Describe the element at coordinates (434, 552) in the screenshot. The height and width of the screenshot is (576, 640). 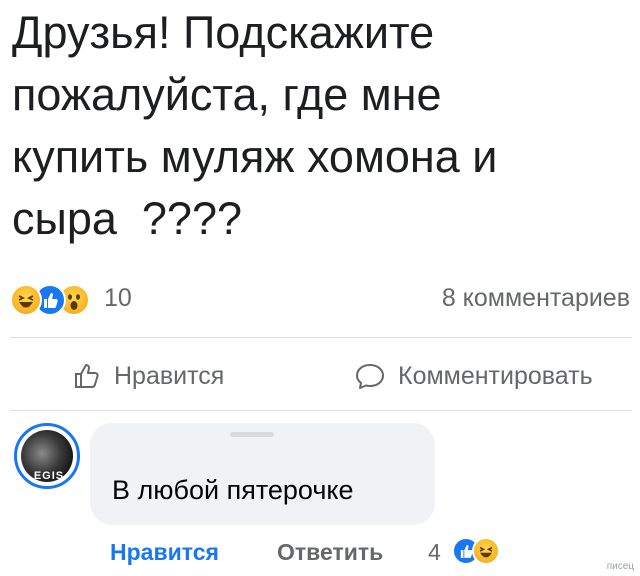
I see `comment-reaction-count: 4` at that location.